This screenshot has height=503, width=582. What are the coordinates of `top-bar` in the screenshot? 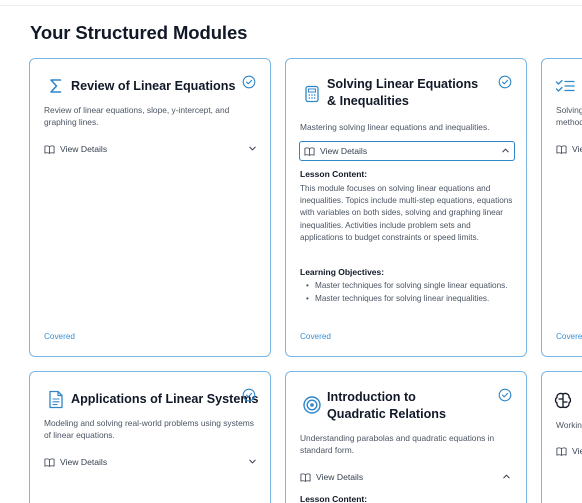 It's located at (291, 3).